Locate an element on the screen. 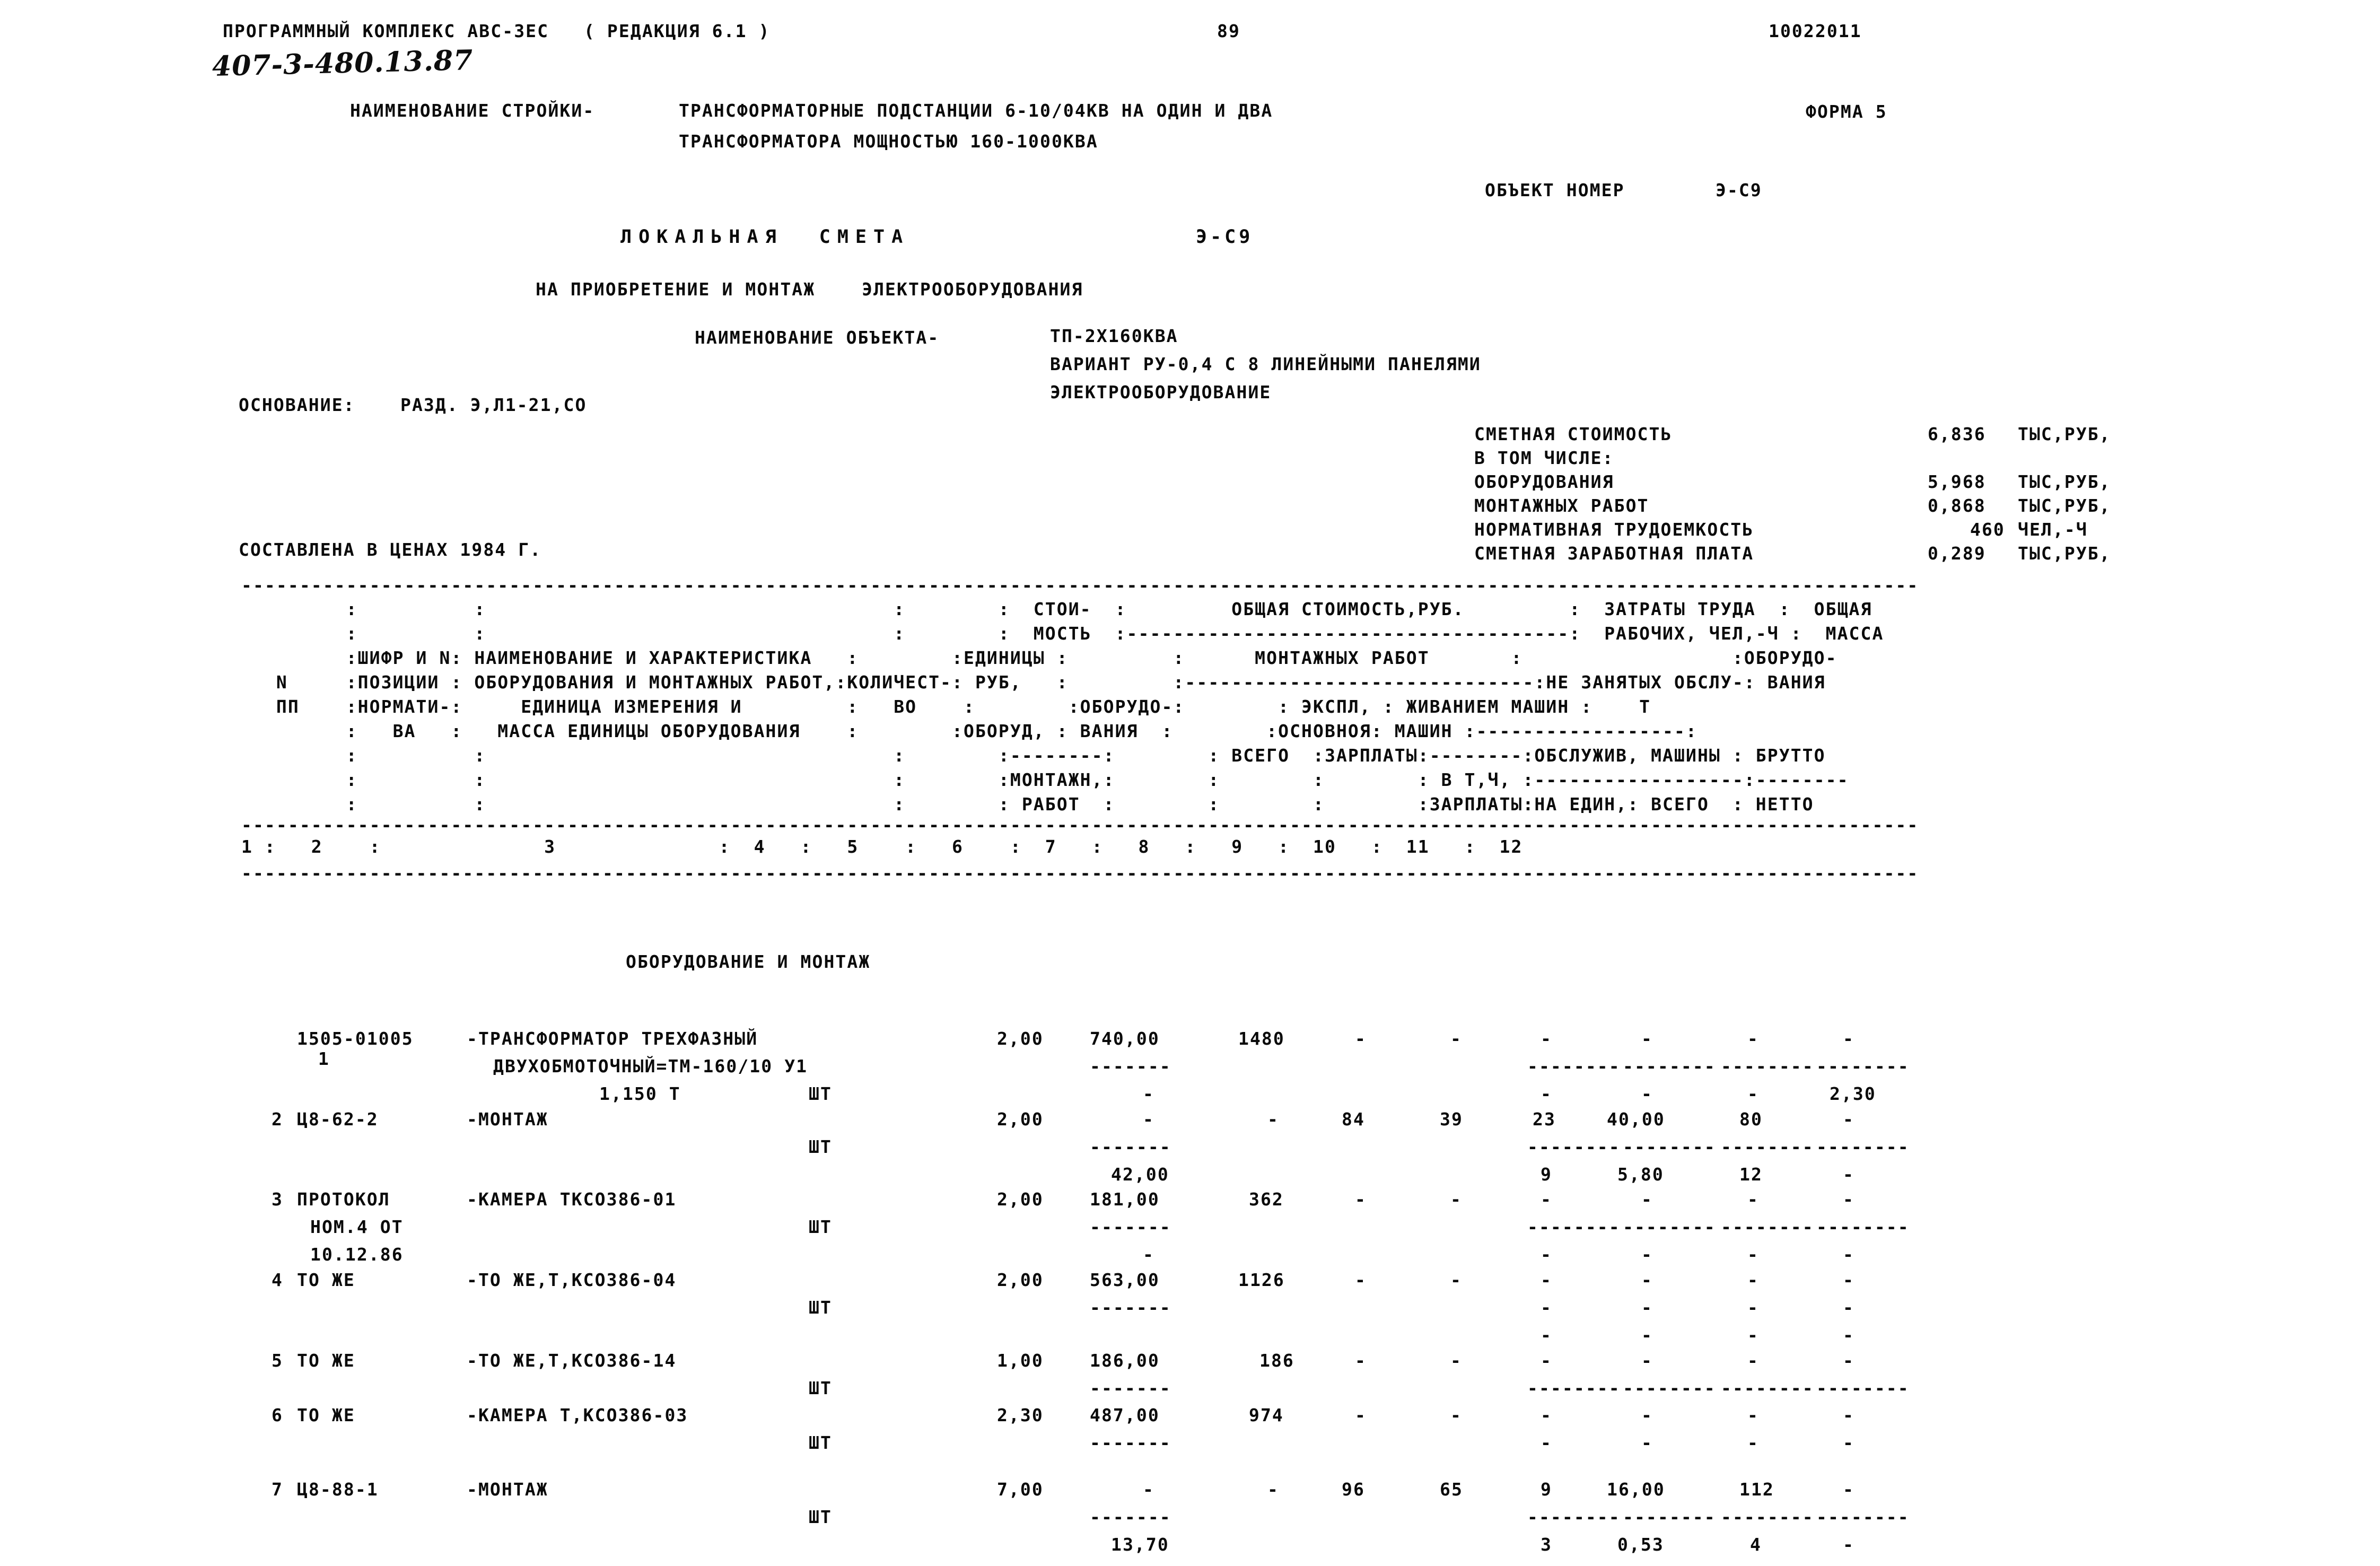  row-equipment-cost: 1480 is located at coordinates (1261, 1038).